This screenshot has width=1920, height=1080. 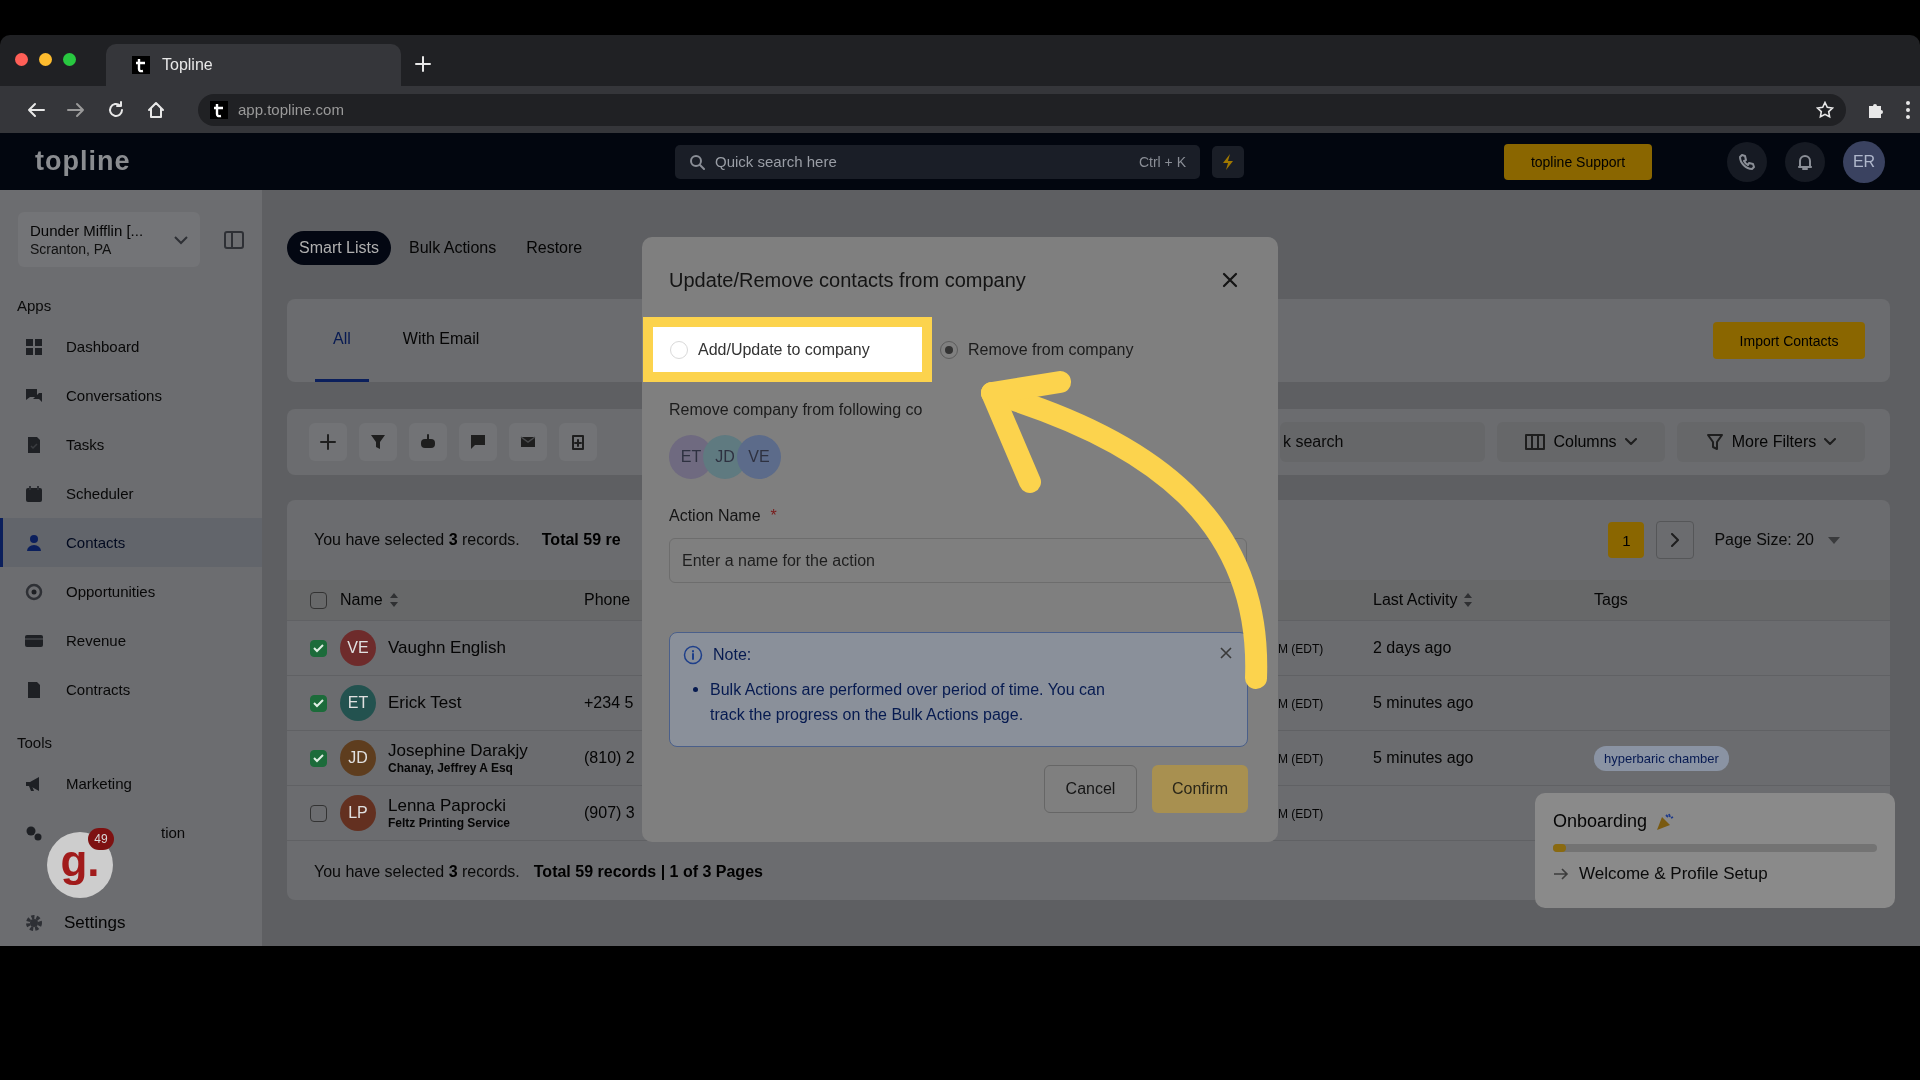 I want to click on info-icon, so click(x=693, y=655).